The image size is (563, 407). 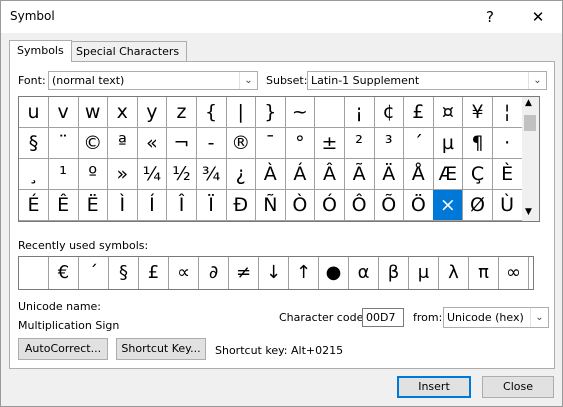 What do you see at coordinates (484, 273) in the screenshot?
I see `recent-symbol-cell: π` at bounding box center [484, 273].